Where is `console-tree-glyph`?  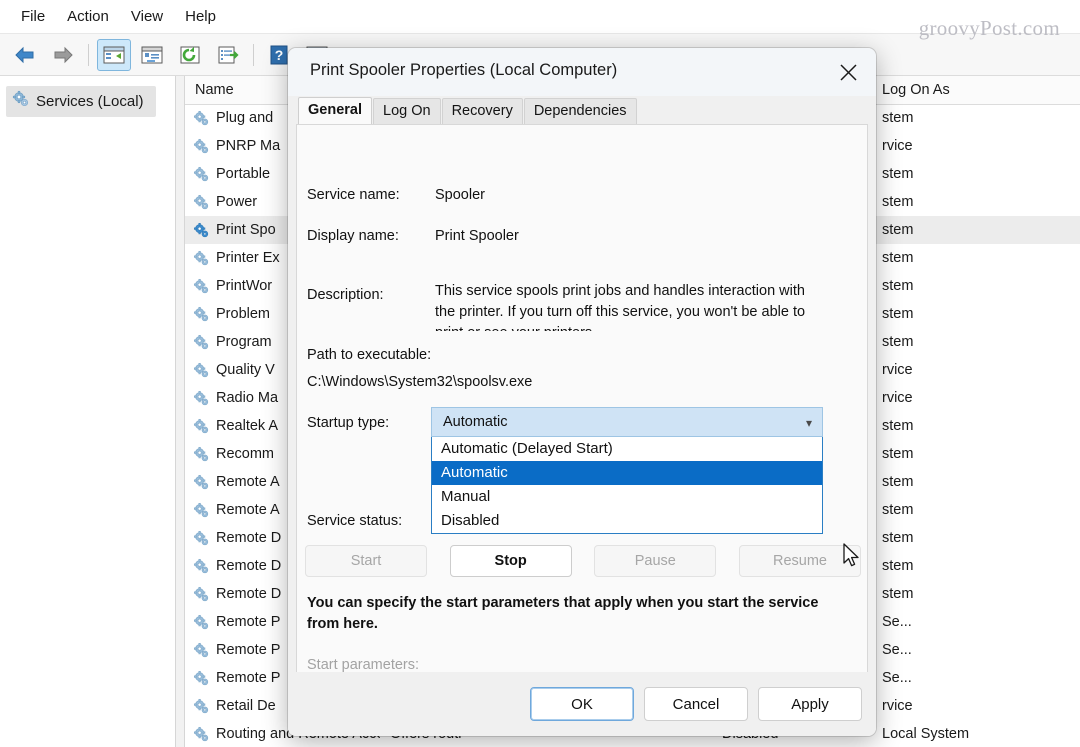
console-tree-glyph is located at coordinates (114, 54).